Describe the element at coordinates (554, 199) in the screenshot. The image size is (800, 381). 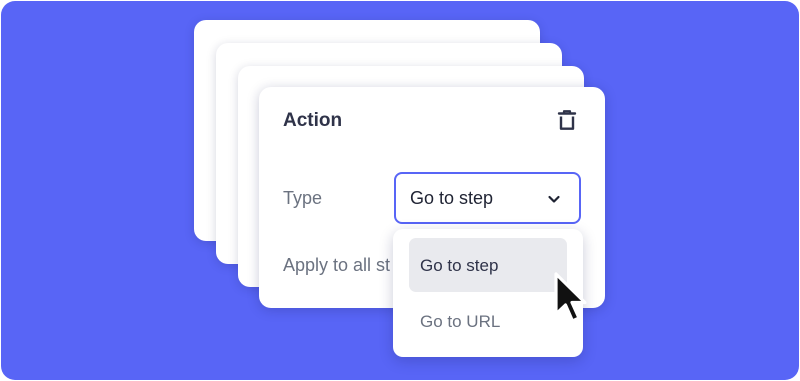
I see `chevron-down-icon` at that location.